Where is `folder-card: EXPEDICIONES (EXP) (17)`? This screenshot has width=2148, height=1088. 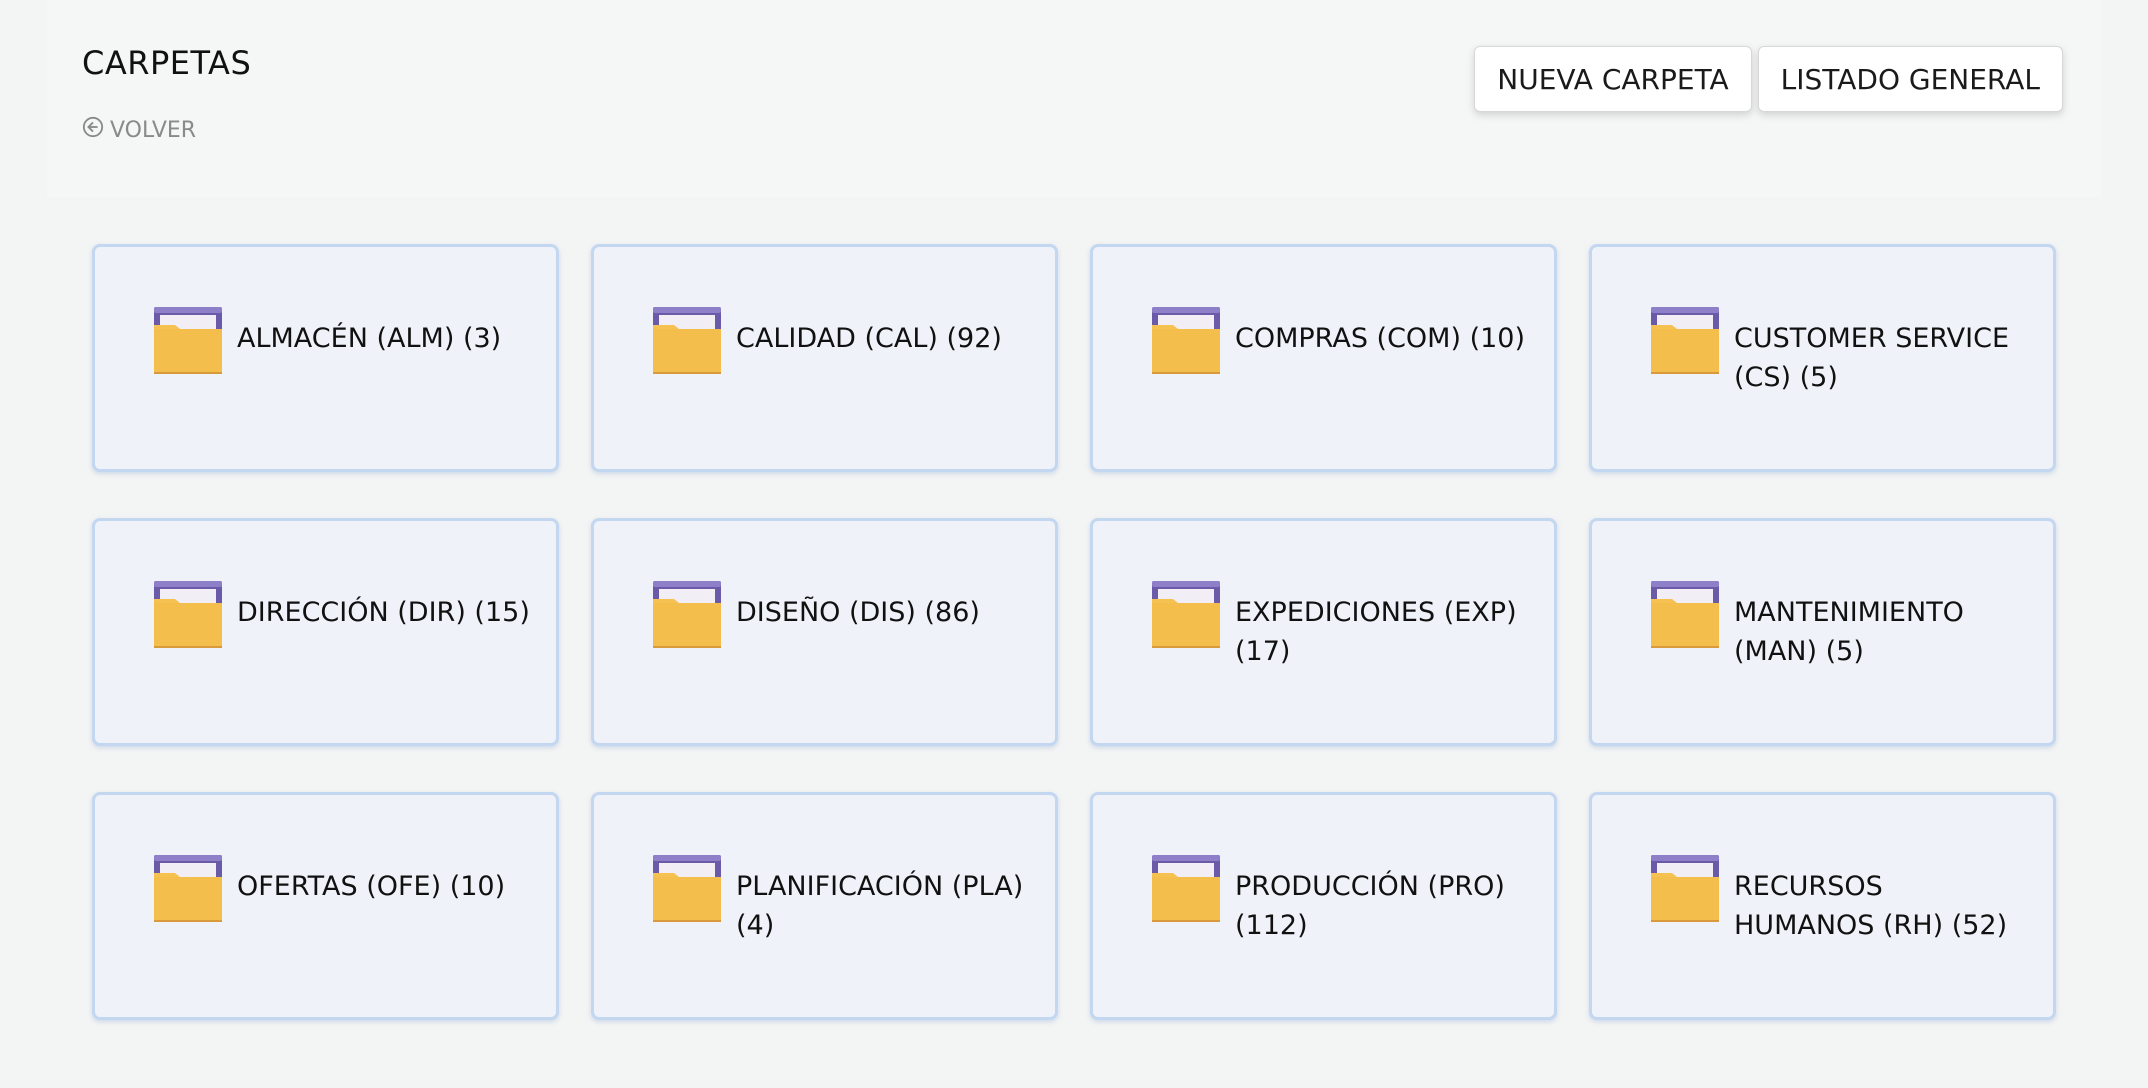
folder-card: EXPEDICIONES (EXP) (17) is located at coordinates (1323, 632).